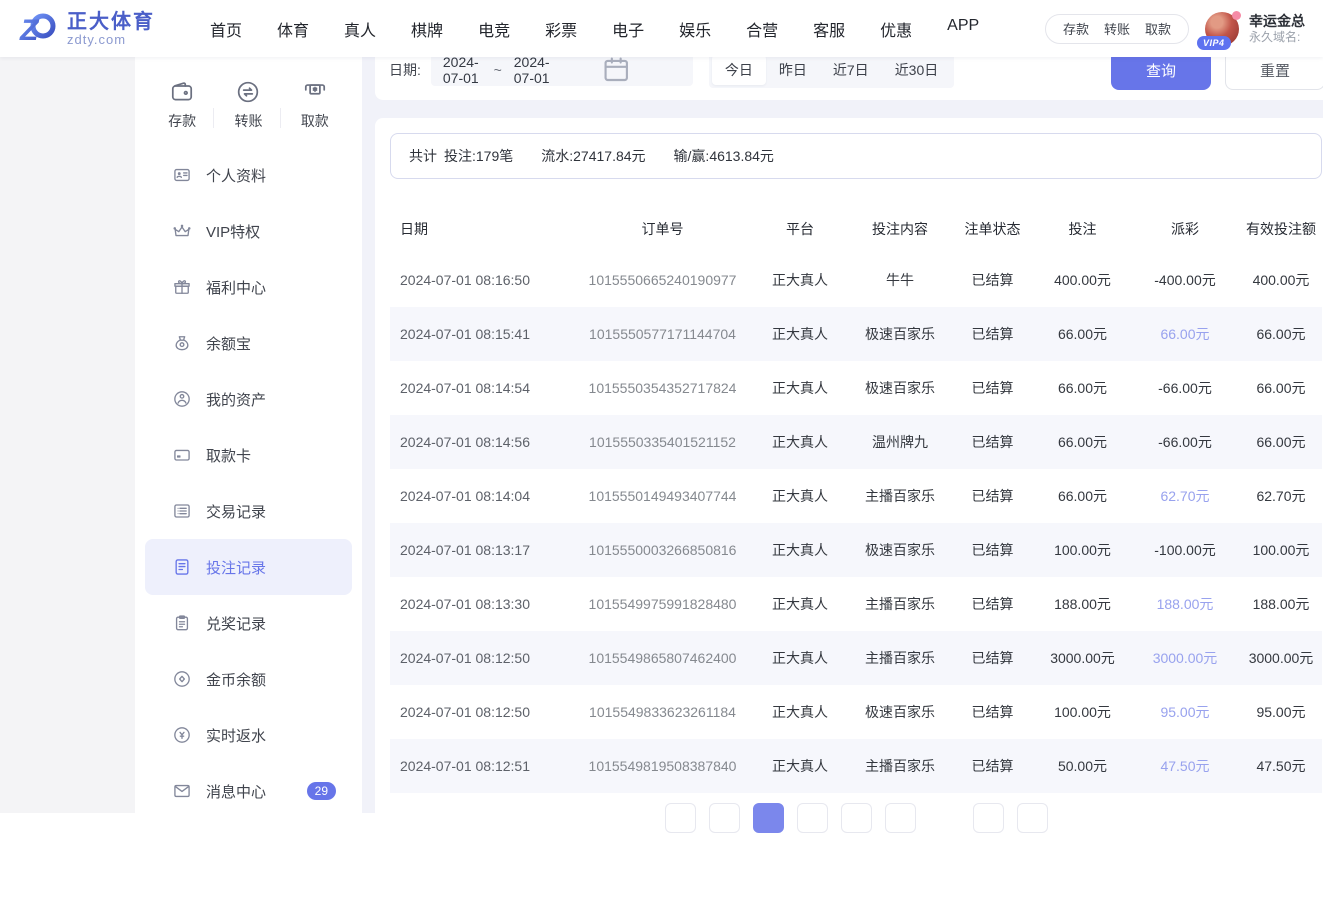 The width and height of the screenshot is (1323, 918). What do you see at coordinates (1214, 43) in the screenshot?
I see `vip-level-badge: VIP4` at bounding box center [1214, 43].